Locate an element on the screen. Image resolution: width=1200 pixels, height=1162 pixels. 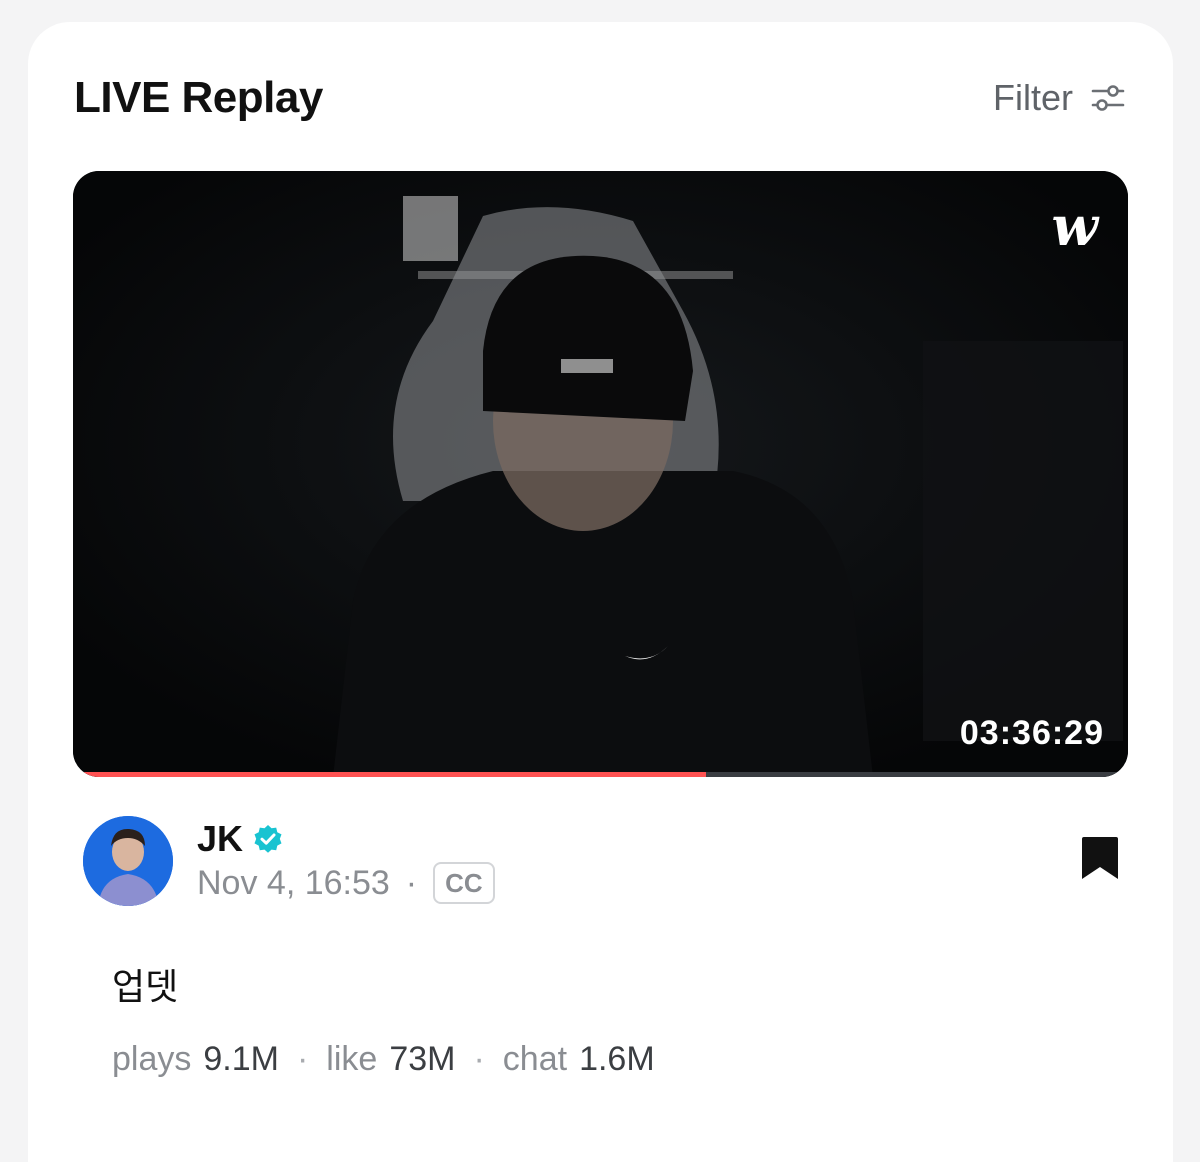
avatar is located at coordinates (128, 861).